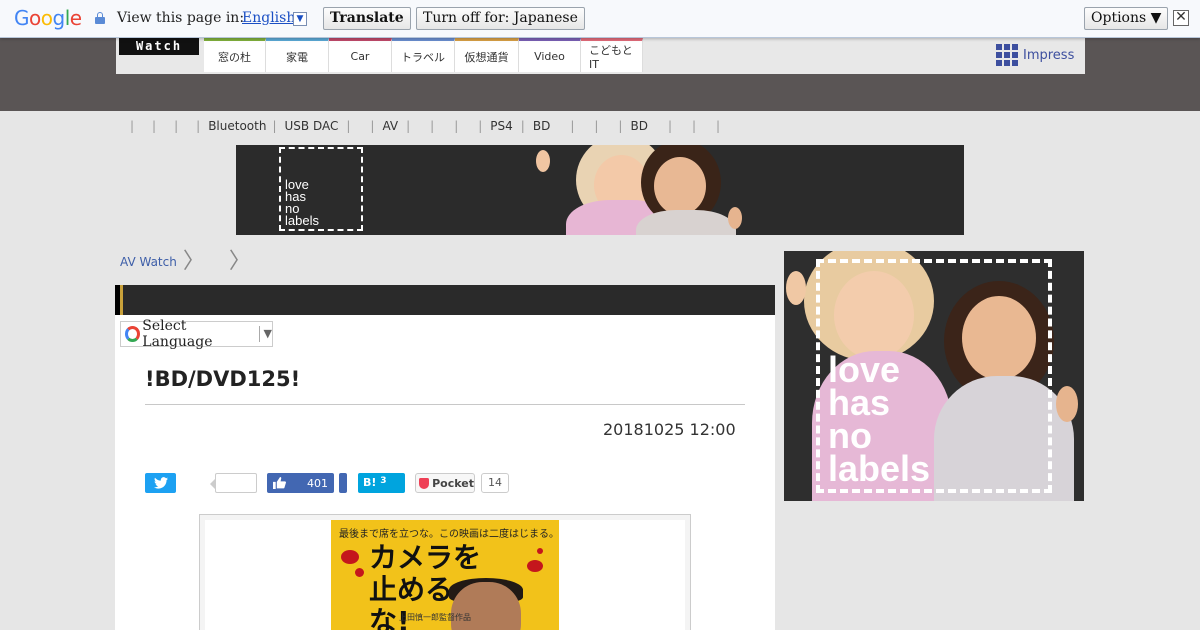 The image size is (1200, 630). Describe the element at coordinates (321, 189) in the screenshot. I see `banner-brand-box: love has no labels` at that location.